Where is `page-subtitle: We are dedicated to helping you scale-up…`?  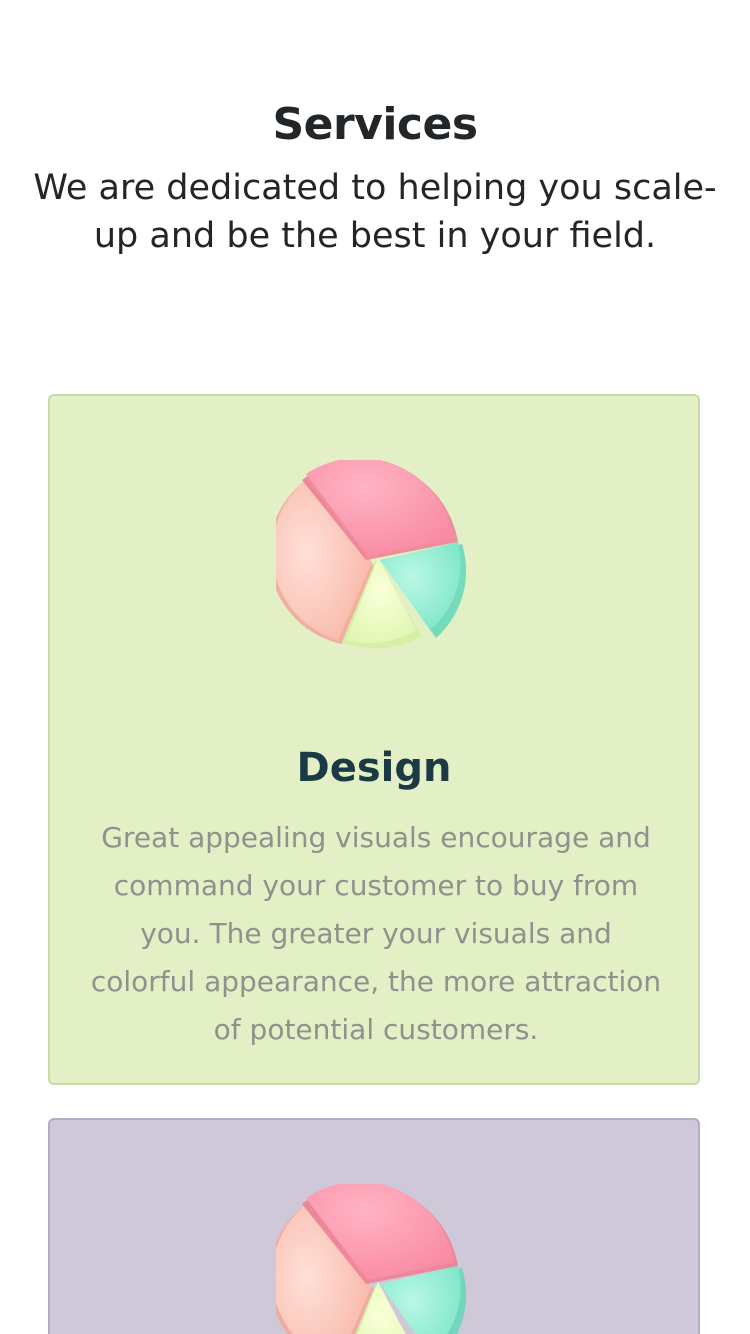
page-subtitle: We are dedicated to helping you scale-up… is located at coordinates (375, 212).